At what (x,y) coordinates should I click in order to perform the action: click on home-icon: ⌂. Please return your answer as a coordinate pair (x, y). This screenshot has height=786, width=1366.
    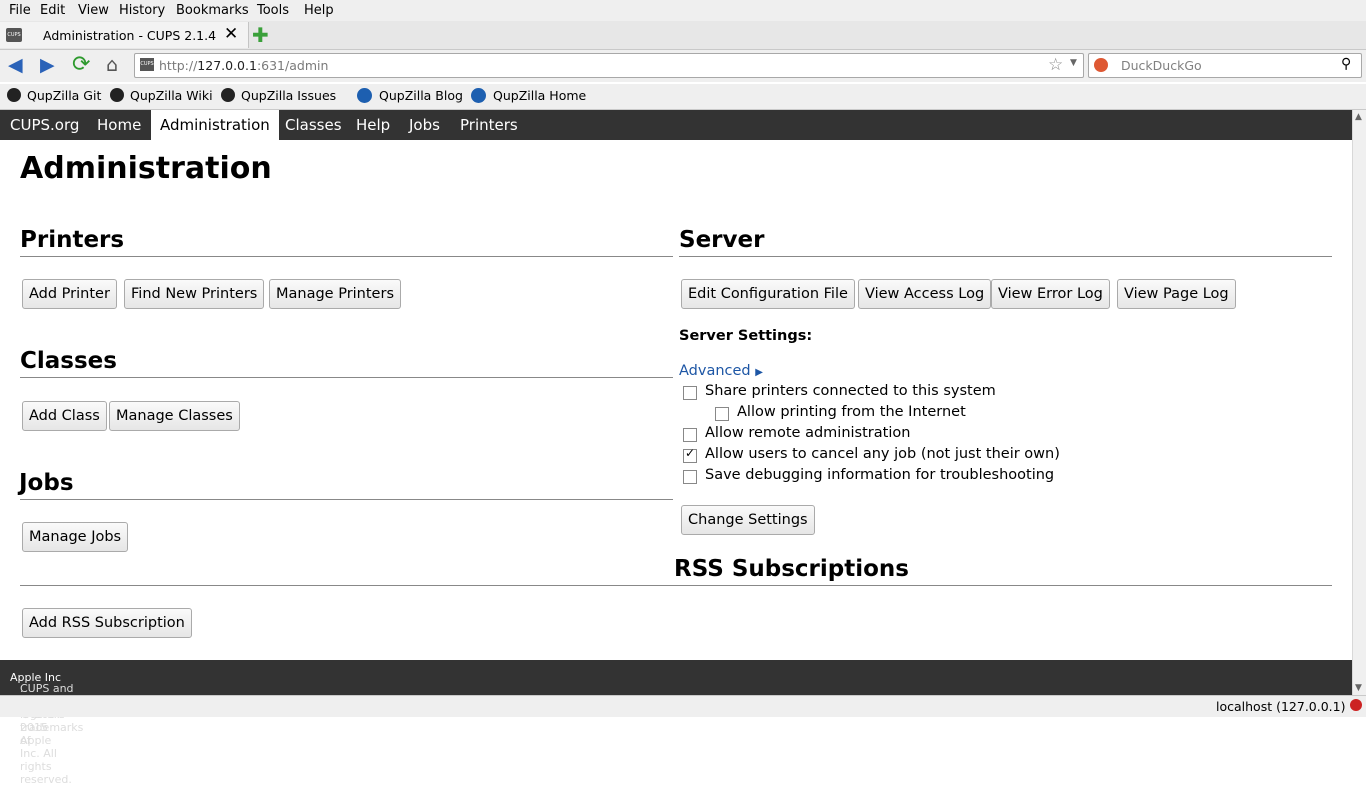
    Looking at the image, I should click on (112, 65).